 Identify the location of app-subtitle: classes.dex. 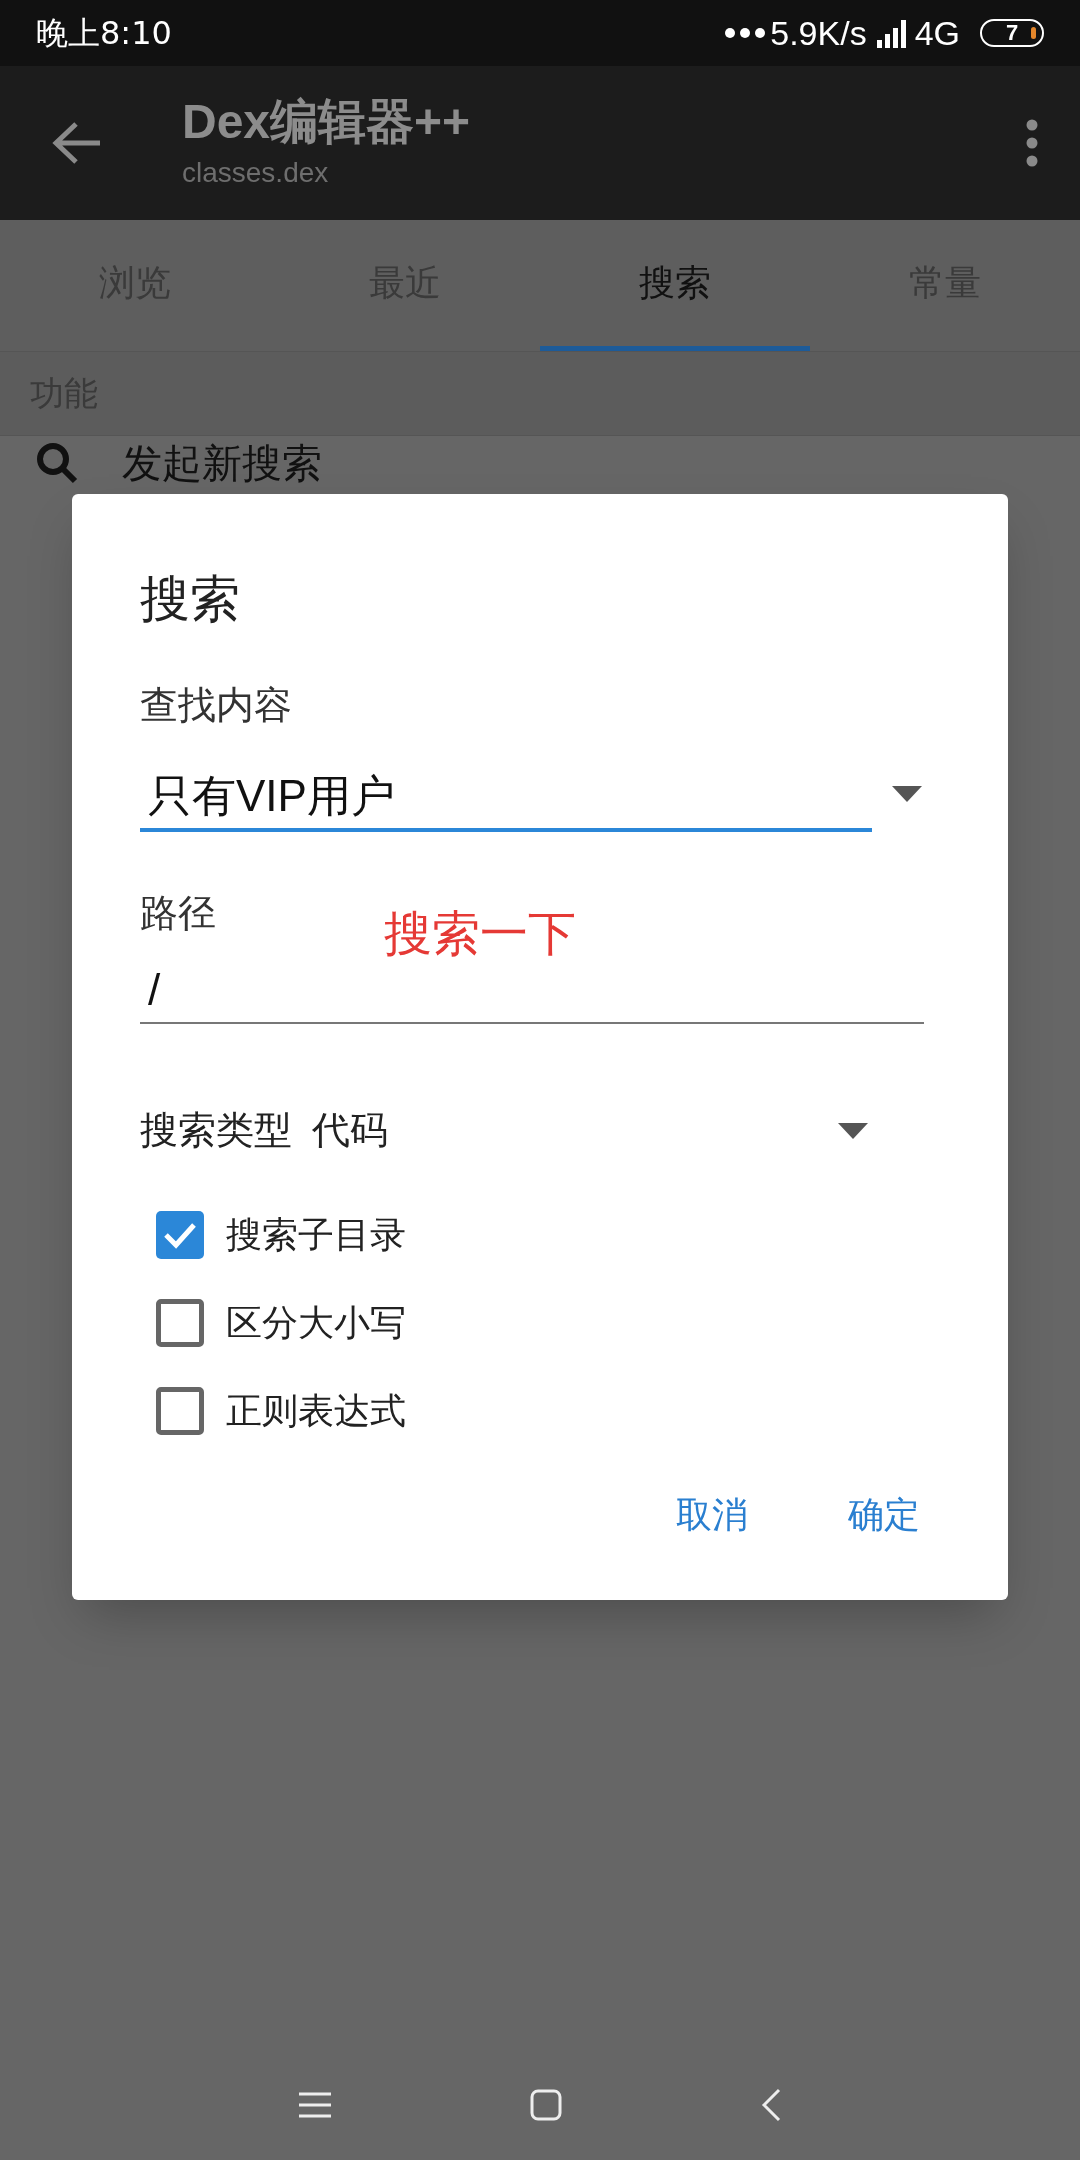
(256, 173).